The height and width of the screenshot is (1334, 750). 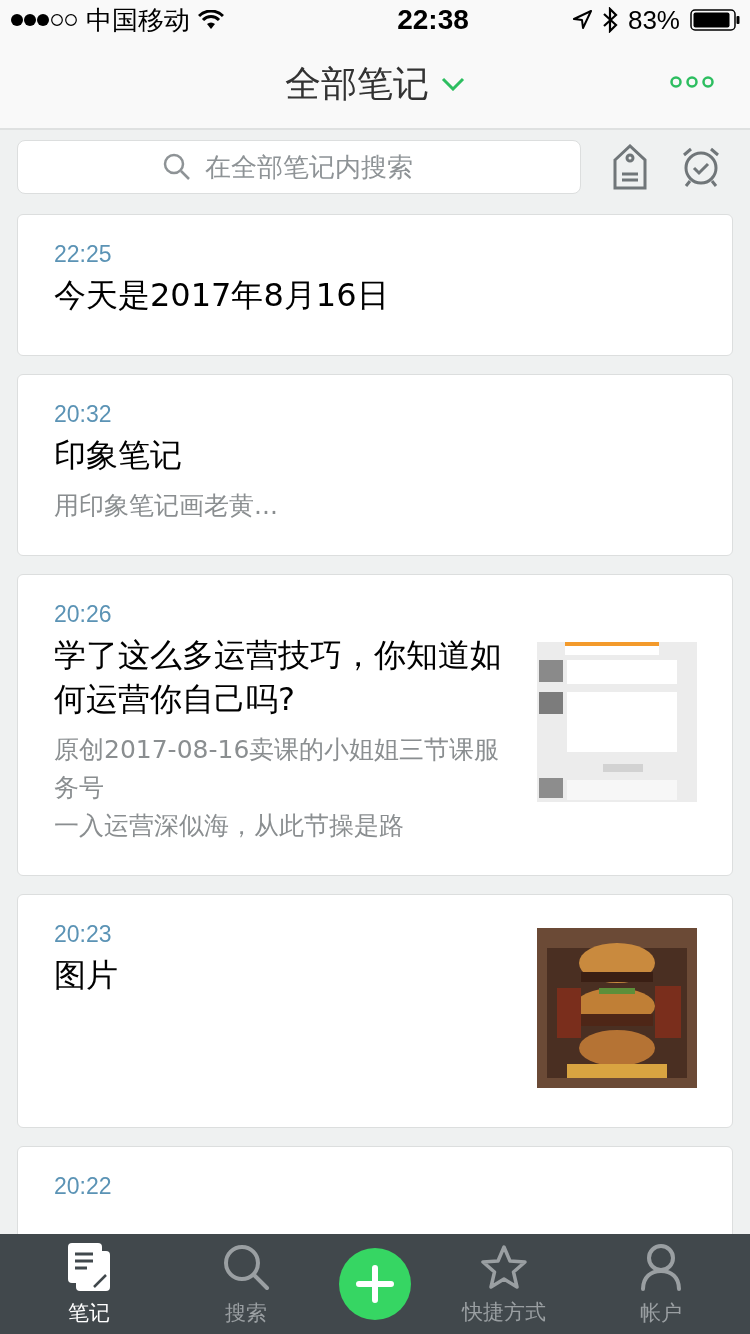 What do you see at coordinates (118, 455) in the screenshot?
I see `note-title: 印象笔记` at bounding box center [118, 455].